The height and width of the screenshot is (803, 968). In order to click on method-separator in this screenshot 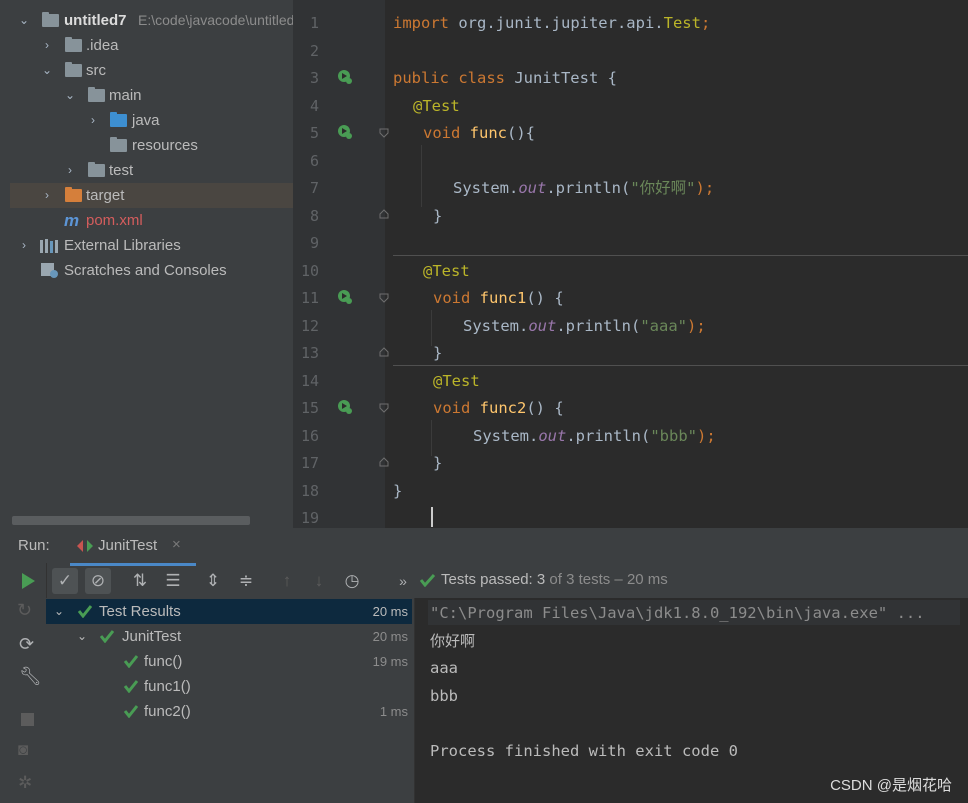, I will do `click(680, 365)`.